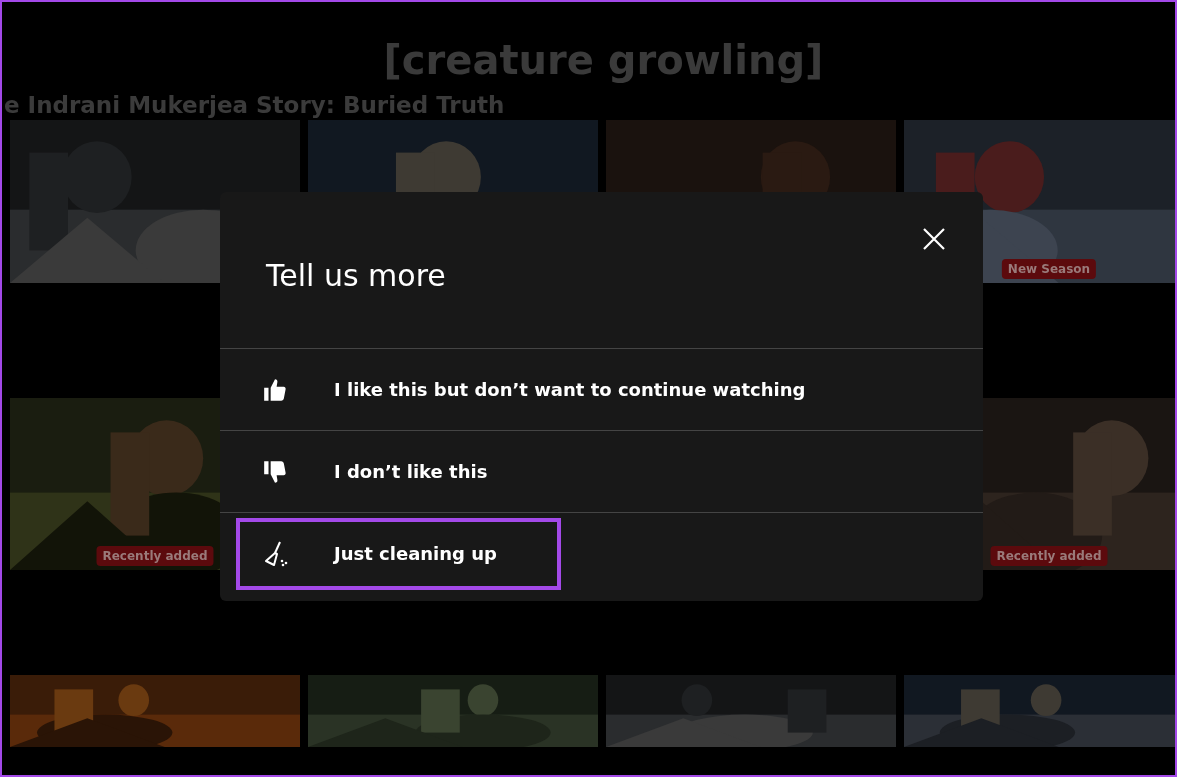 Image resolution: width=1177 pixels, height=777 pixels. Describe the element at coordinates (398, 553) in the screenshot. I see `feedback-option: Just cleaning up` at that location.